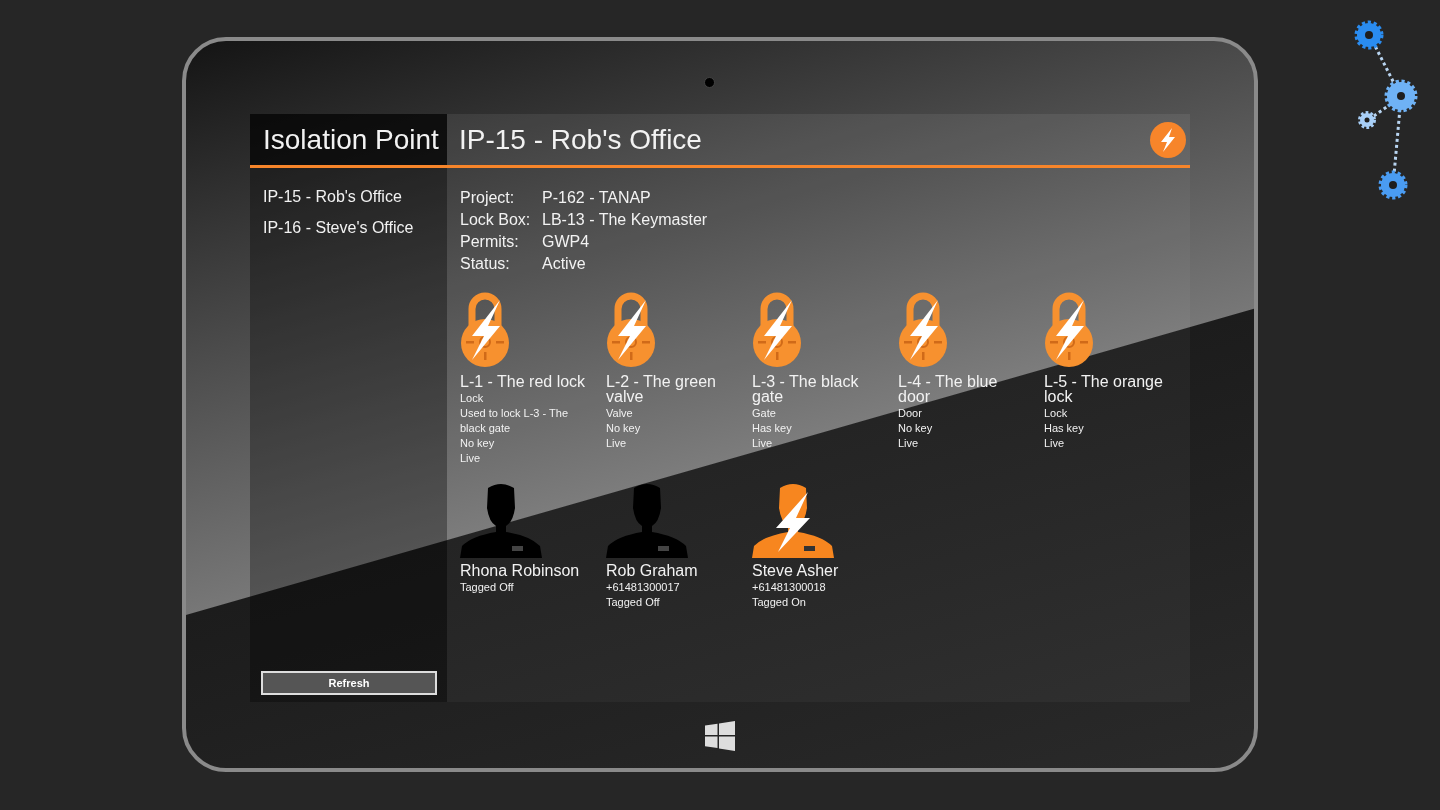 The width and height of the screenshot is (1440, 810). I want to click on camera-icon, so click(709, 82).